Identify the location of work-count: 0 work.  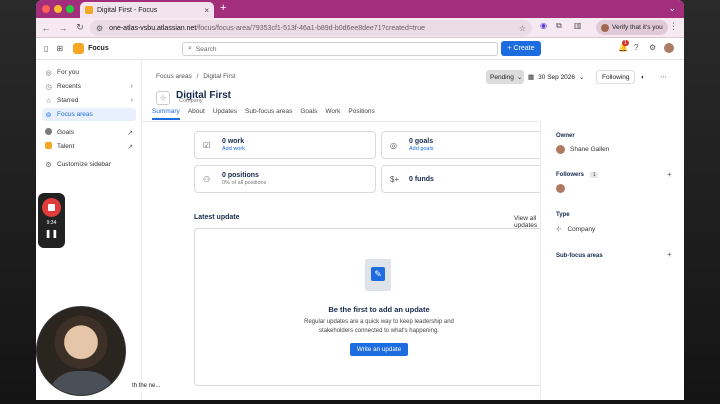
(233, 141).